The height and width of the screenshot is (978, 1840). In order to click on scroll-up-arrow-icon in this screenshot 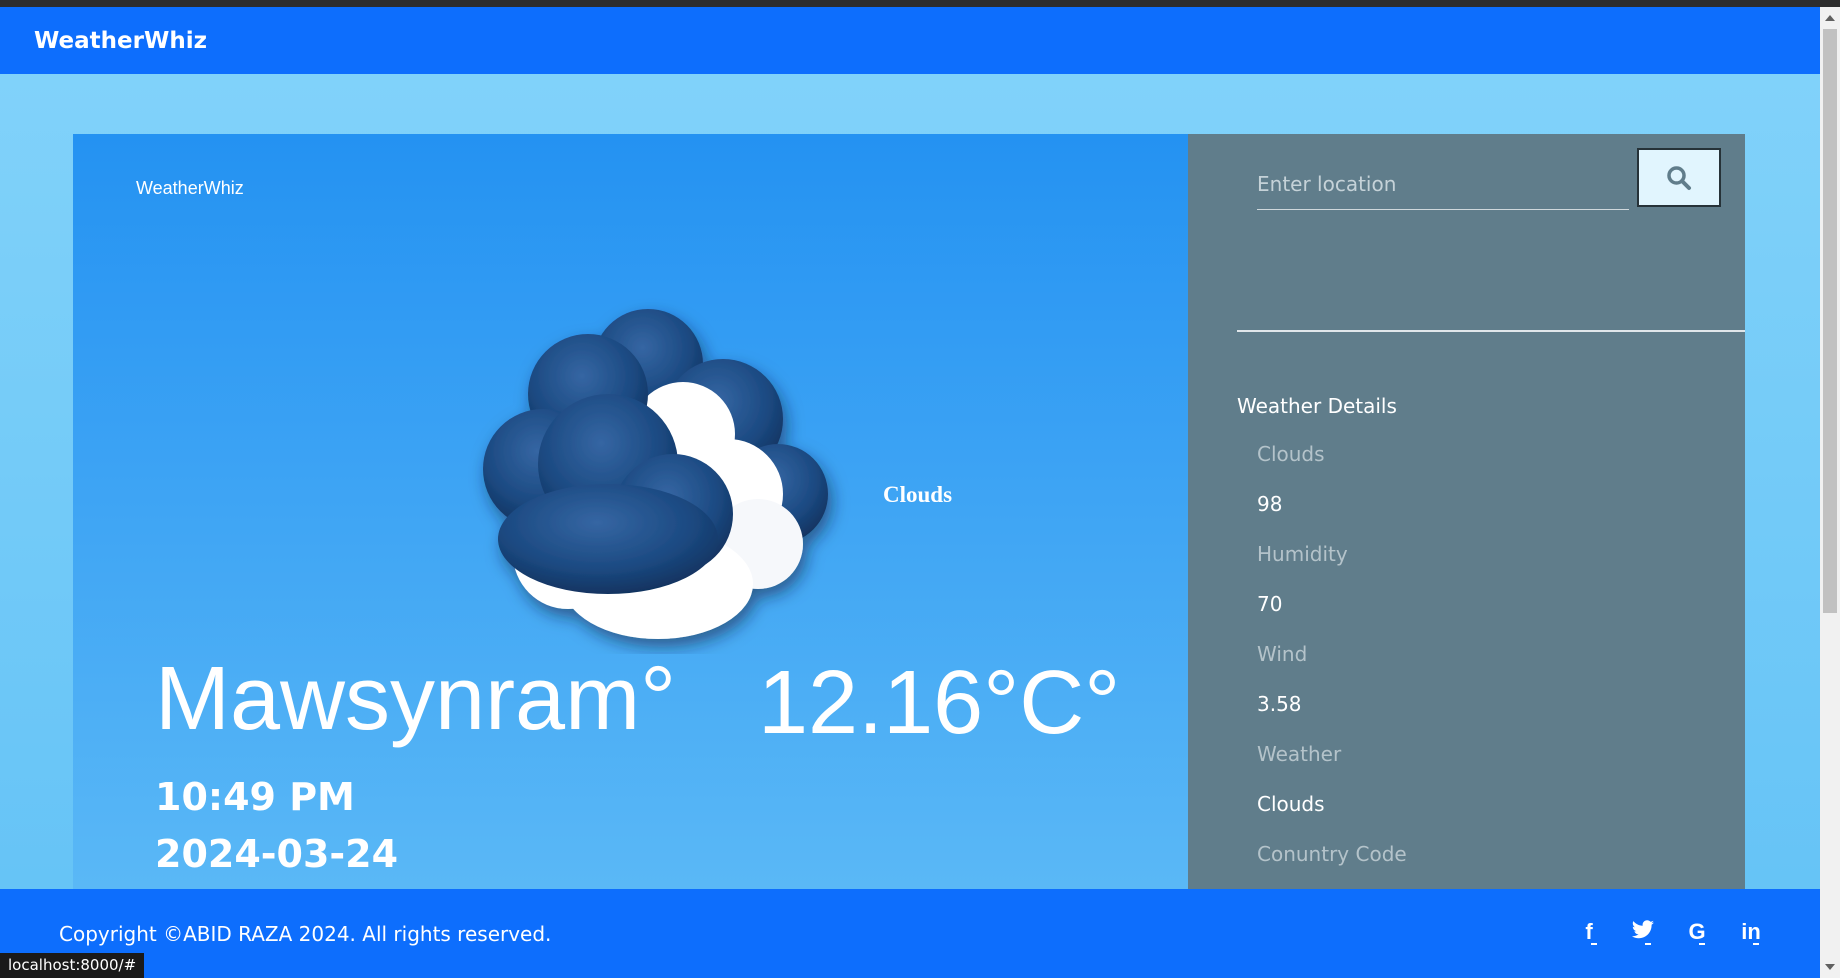, I will do `click(1830, 18)`.